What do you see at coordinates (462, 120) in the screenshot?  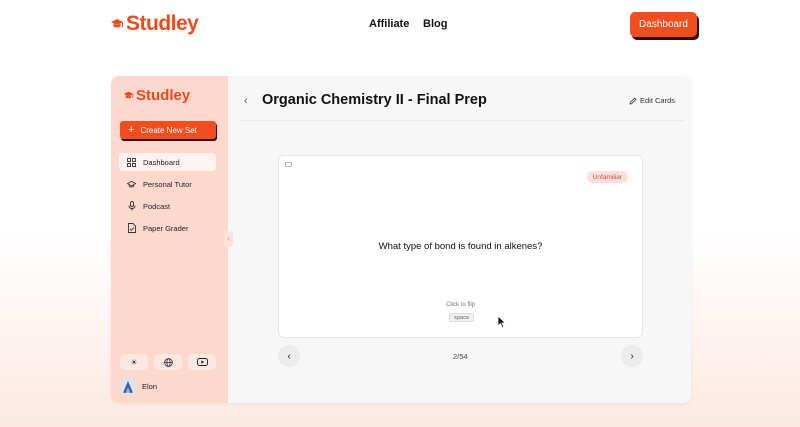 I see `header-divider` at bounding box center [462, 120].